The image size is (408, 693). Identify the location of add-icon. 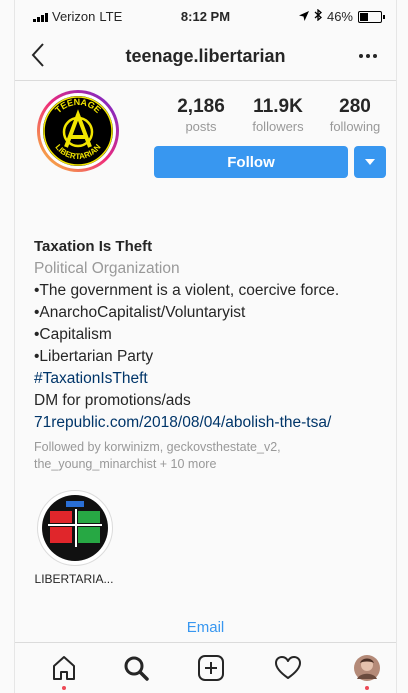
(211, 668).